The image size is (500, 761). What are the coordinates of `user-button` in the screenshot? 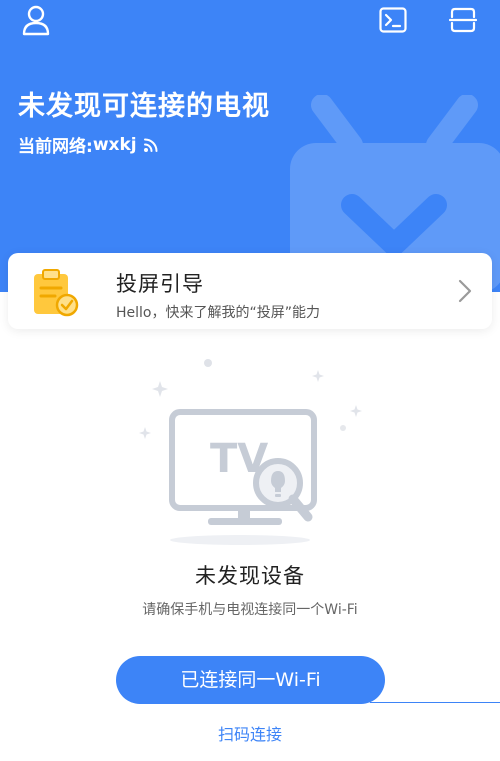 It's located at (36, 20).